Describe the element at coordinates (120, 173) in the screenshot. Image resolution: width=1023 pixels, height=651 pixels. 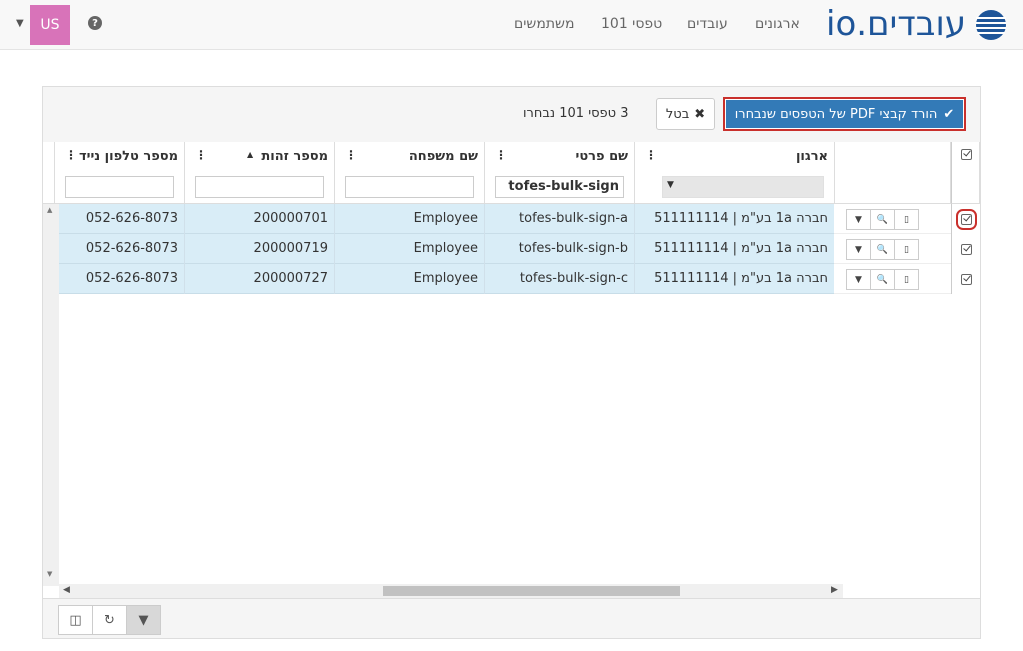
I see `column-header-phone: מספר טלפון נייד ⋮` at that location.